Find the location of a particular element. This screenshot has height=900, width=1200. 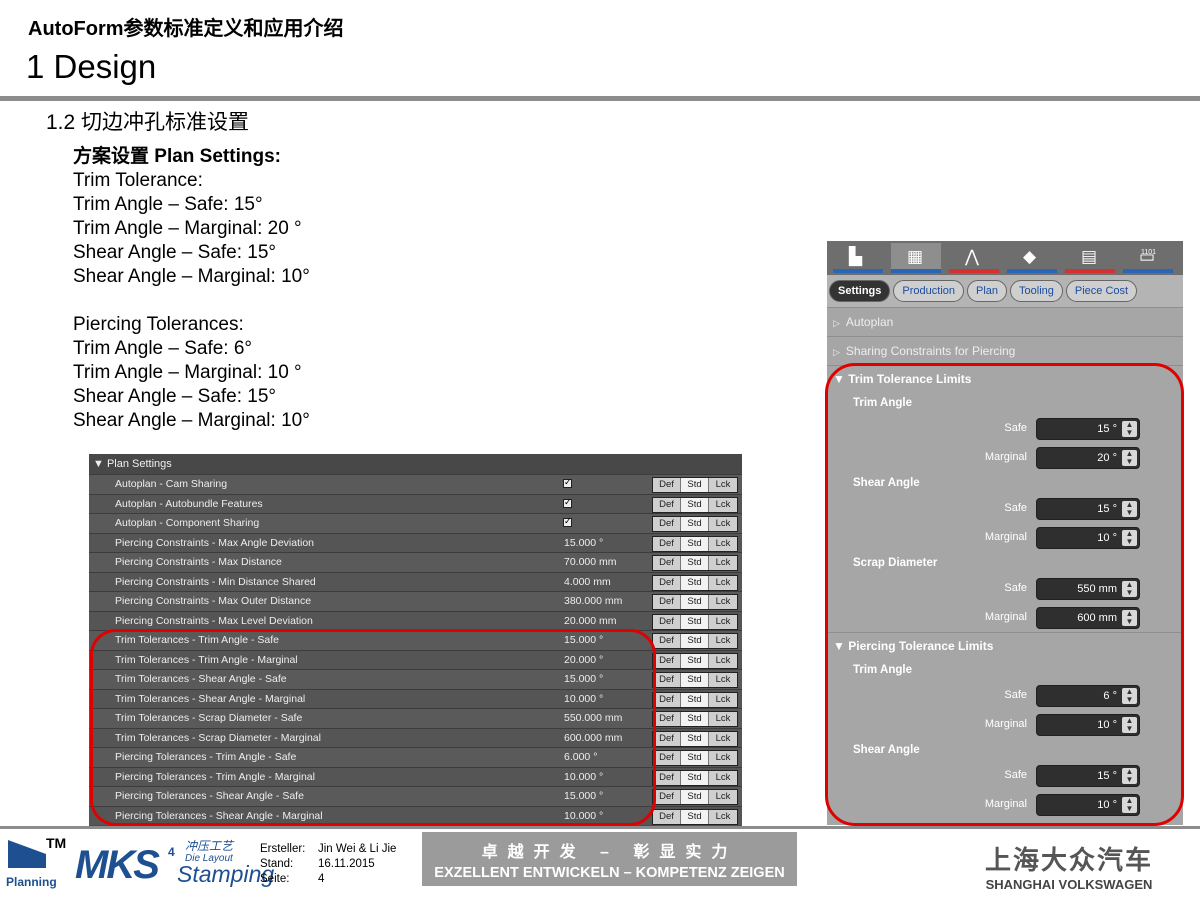

plan-settings-header: ▼ Plan Settings is located at coordinates (415, 464).